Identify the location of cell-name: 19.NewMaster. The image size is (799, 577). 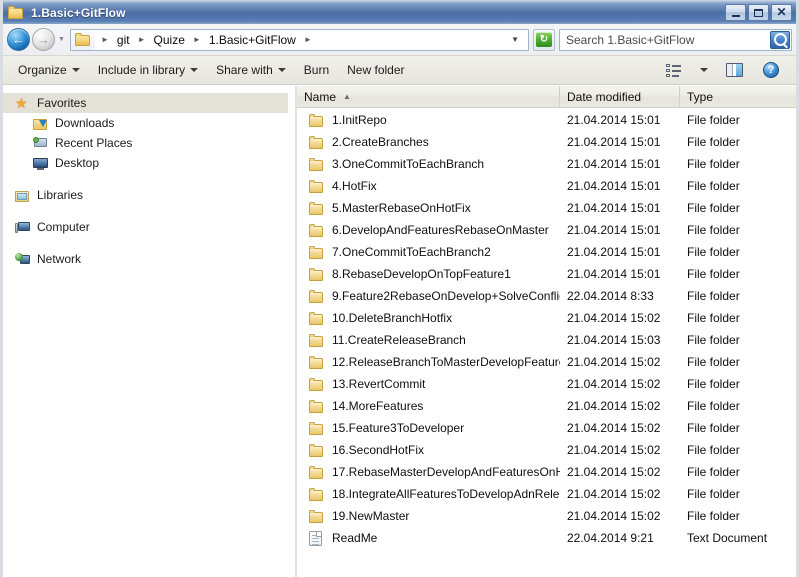
(428, 516).